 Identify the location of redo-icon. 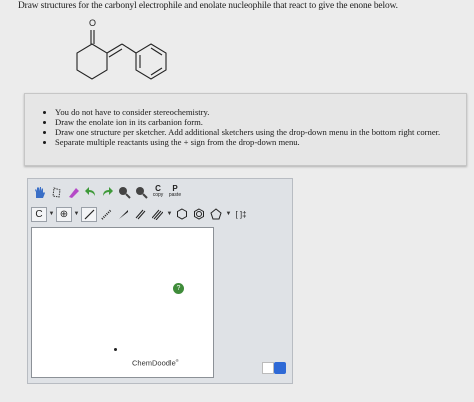
(107, 192).